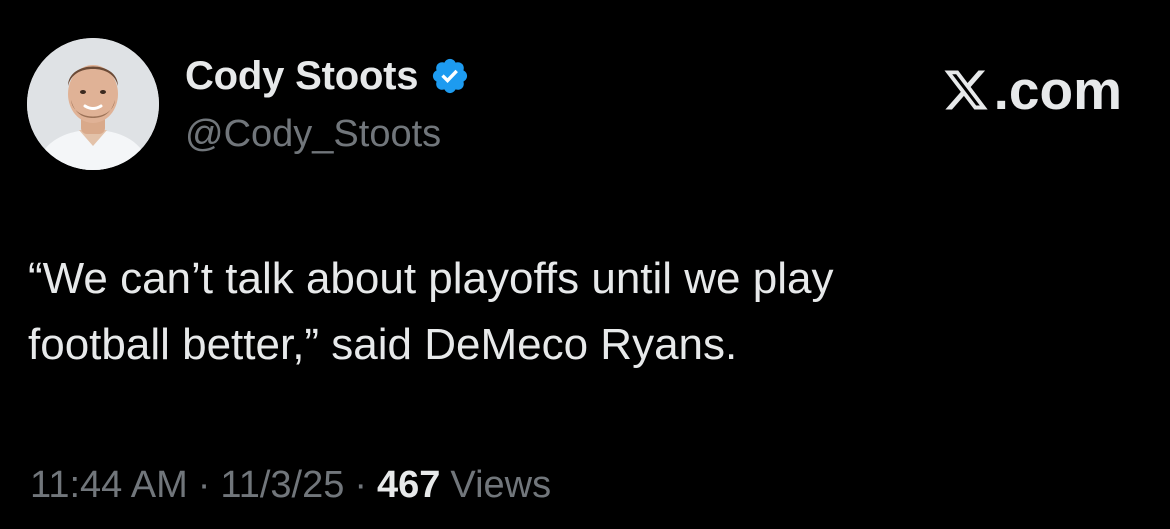 The height and width of the screenshot is (529, 1170). I want to click on avatar-image, so click(93, 104).